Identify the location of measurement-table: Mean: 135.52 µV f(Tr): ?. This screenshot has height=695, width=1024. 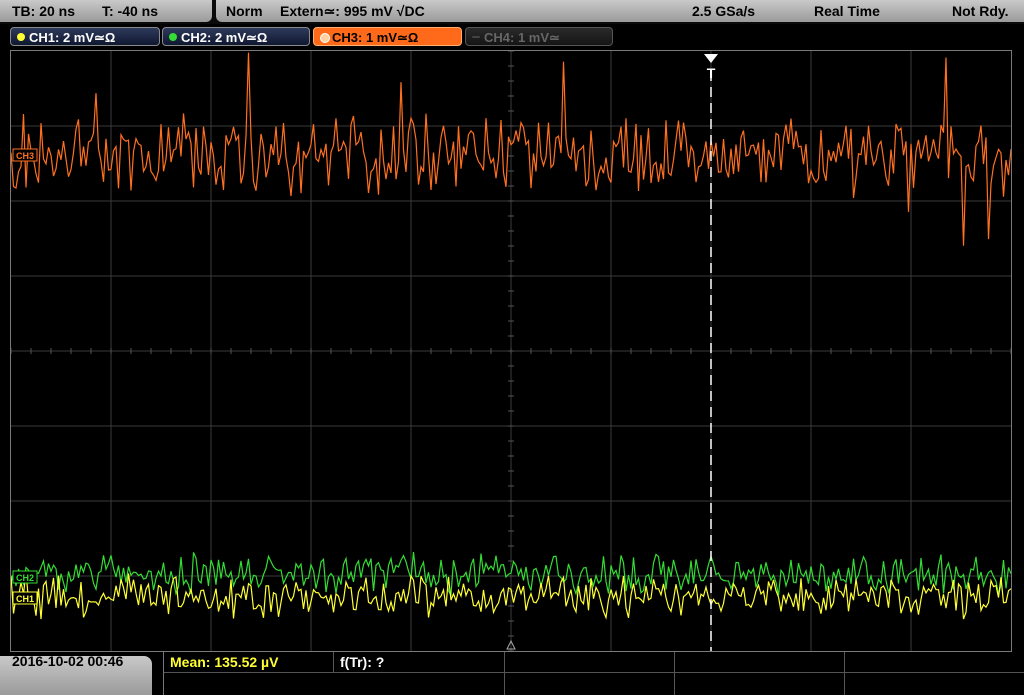
(593, 673).